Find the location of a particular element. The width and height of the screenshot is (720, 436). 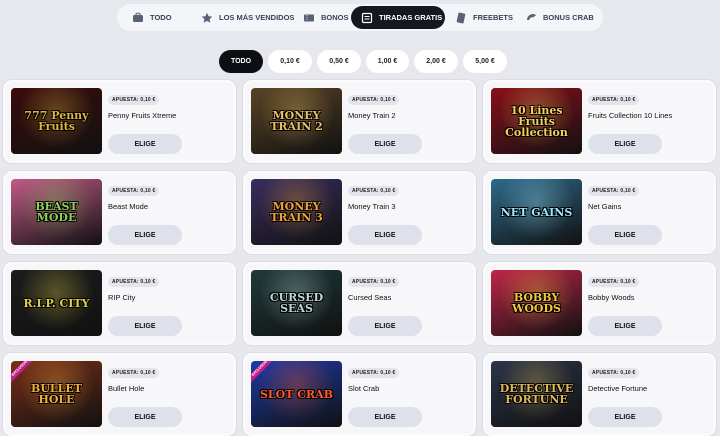

game-thumbnail: 10 Lines Fruits Collection is located at coordinates (536, 121).